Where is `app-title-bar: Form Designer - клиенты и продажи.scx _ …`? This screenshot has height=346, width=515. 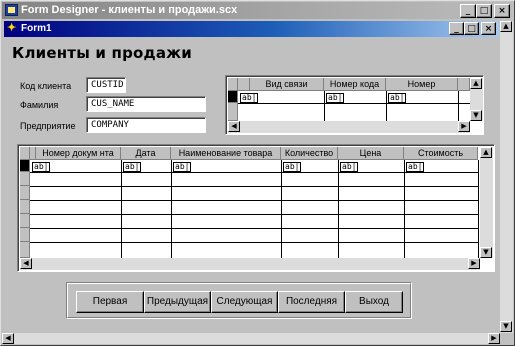 app-title-bar: Form Designer - клиенты и продажи.scx _ … is located at coordinates (257, 10).